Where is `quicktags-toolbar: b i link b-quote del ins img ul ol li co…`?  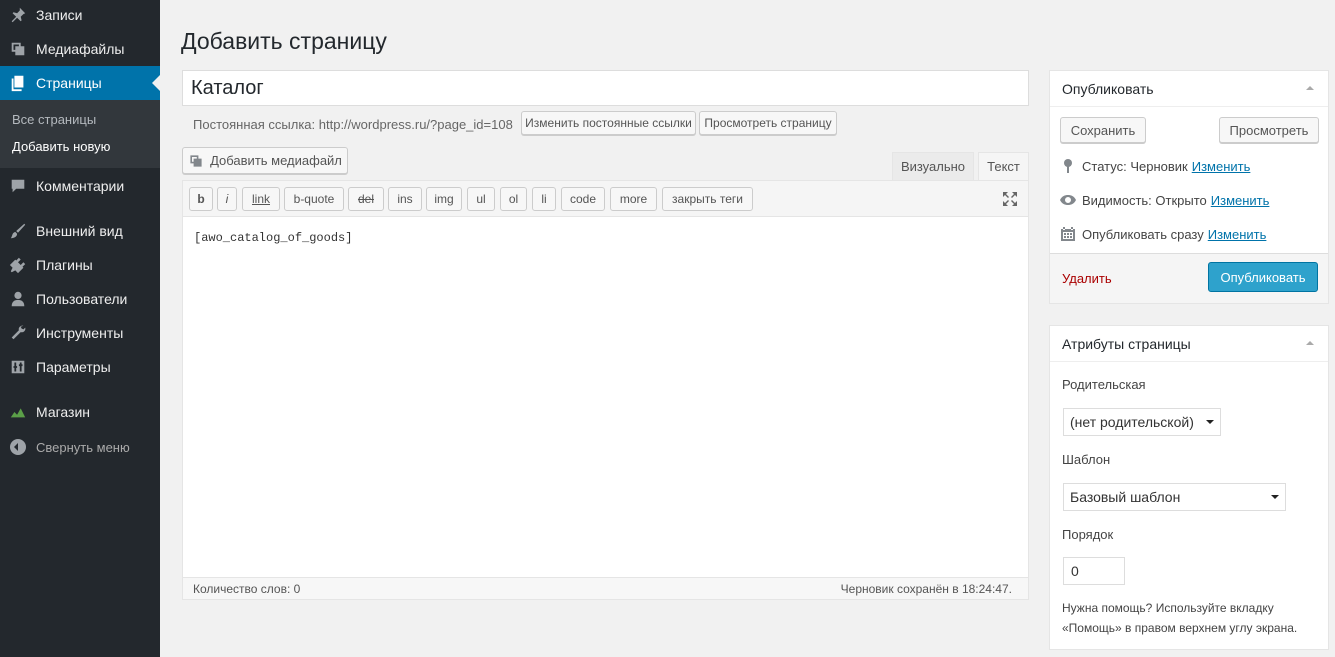 quicktags-toolbar: b i link b-quote del ins img ul ol li co… is located at coordinates (605, 199).